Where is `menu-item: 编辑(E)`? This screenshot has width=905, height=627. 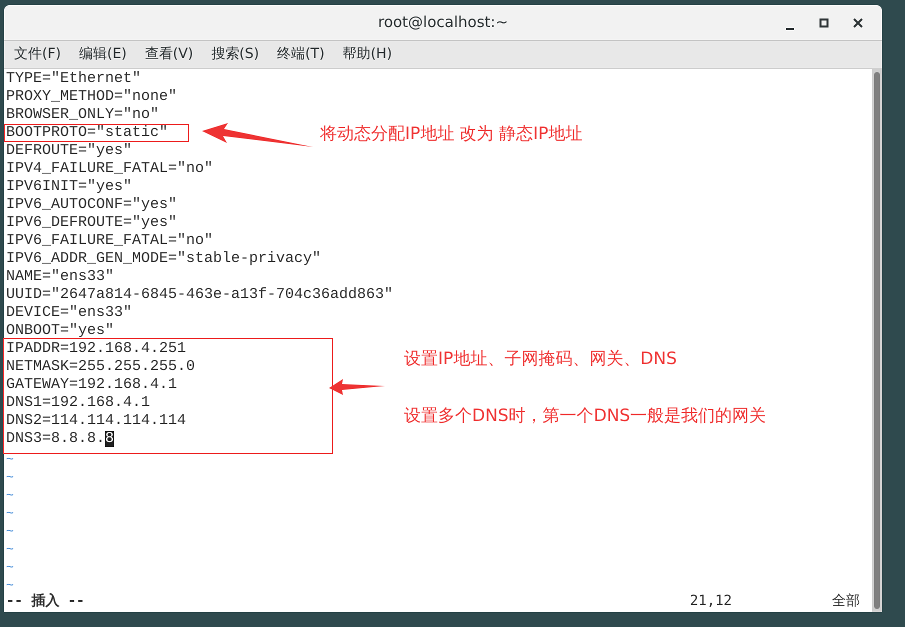 menu-item: 编辑(E) is located at coordinates (102, 54).